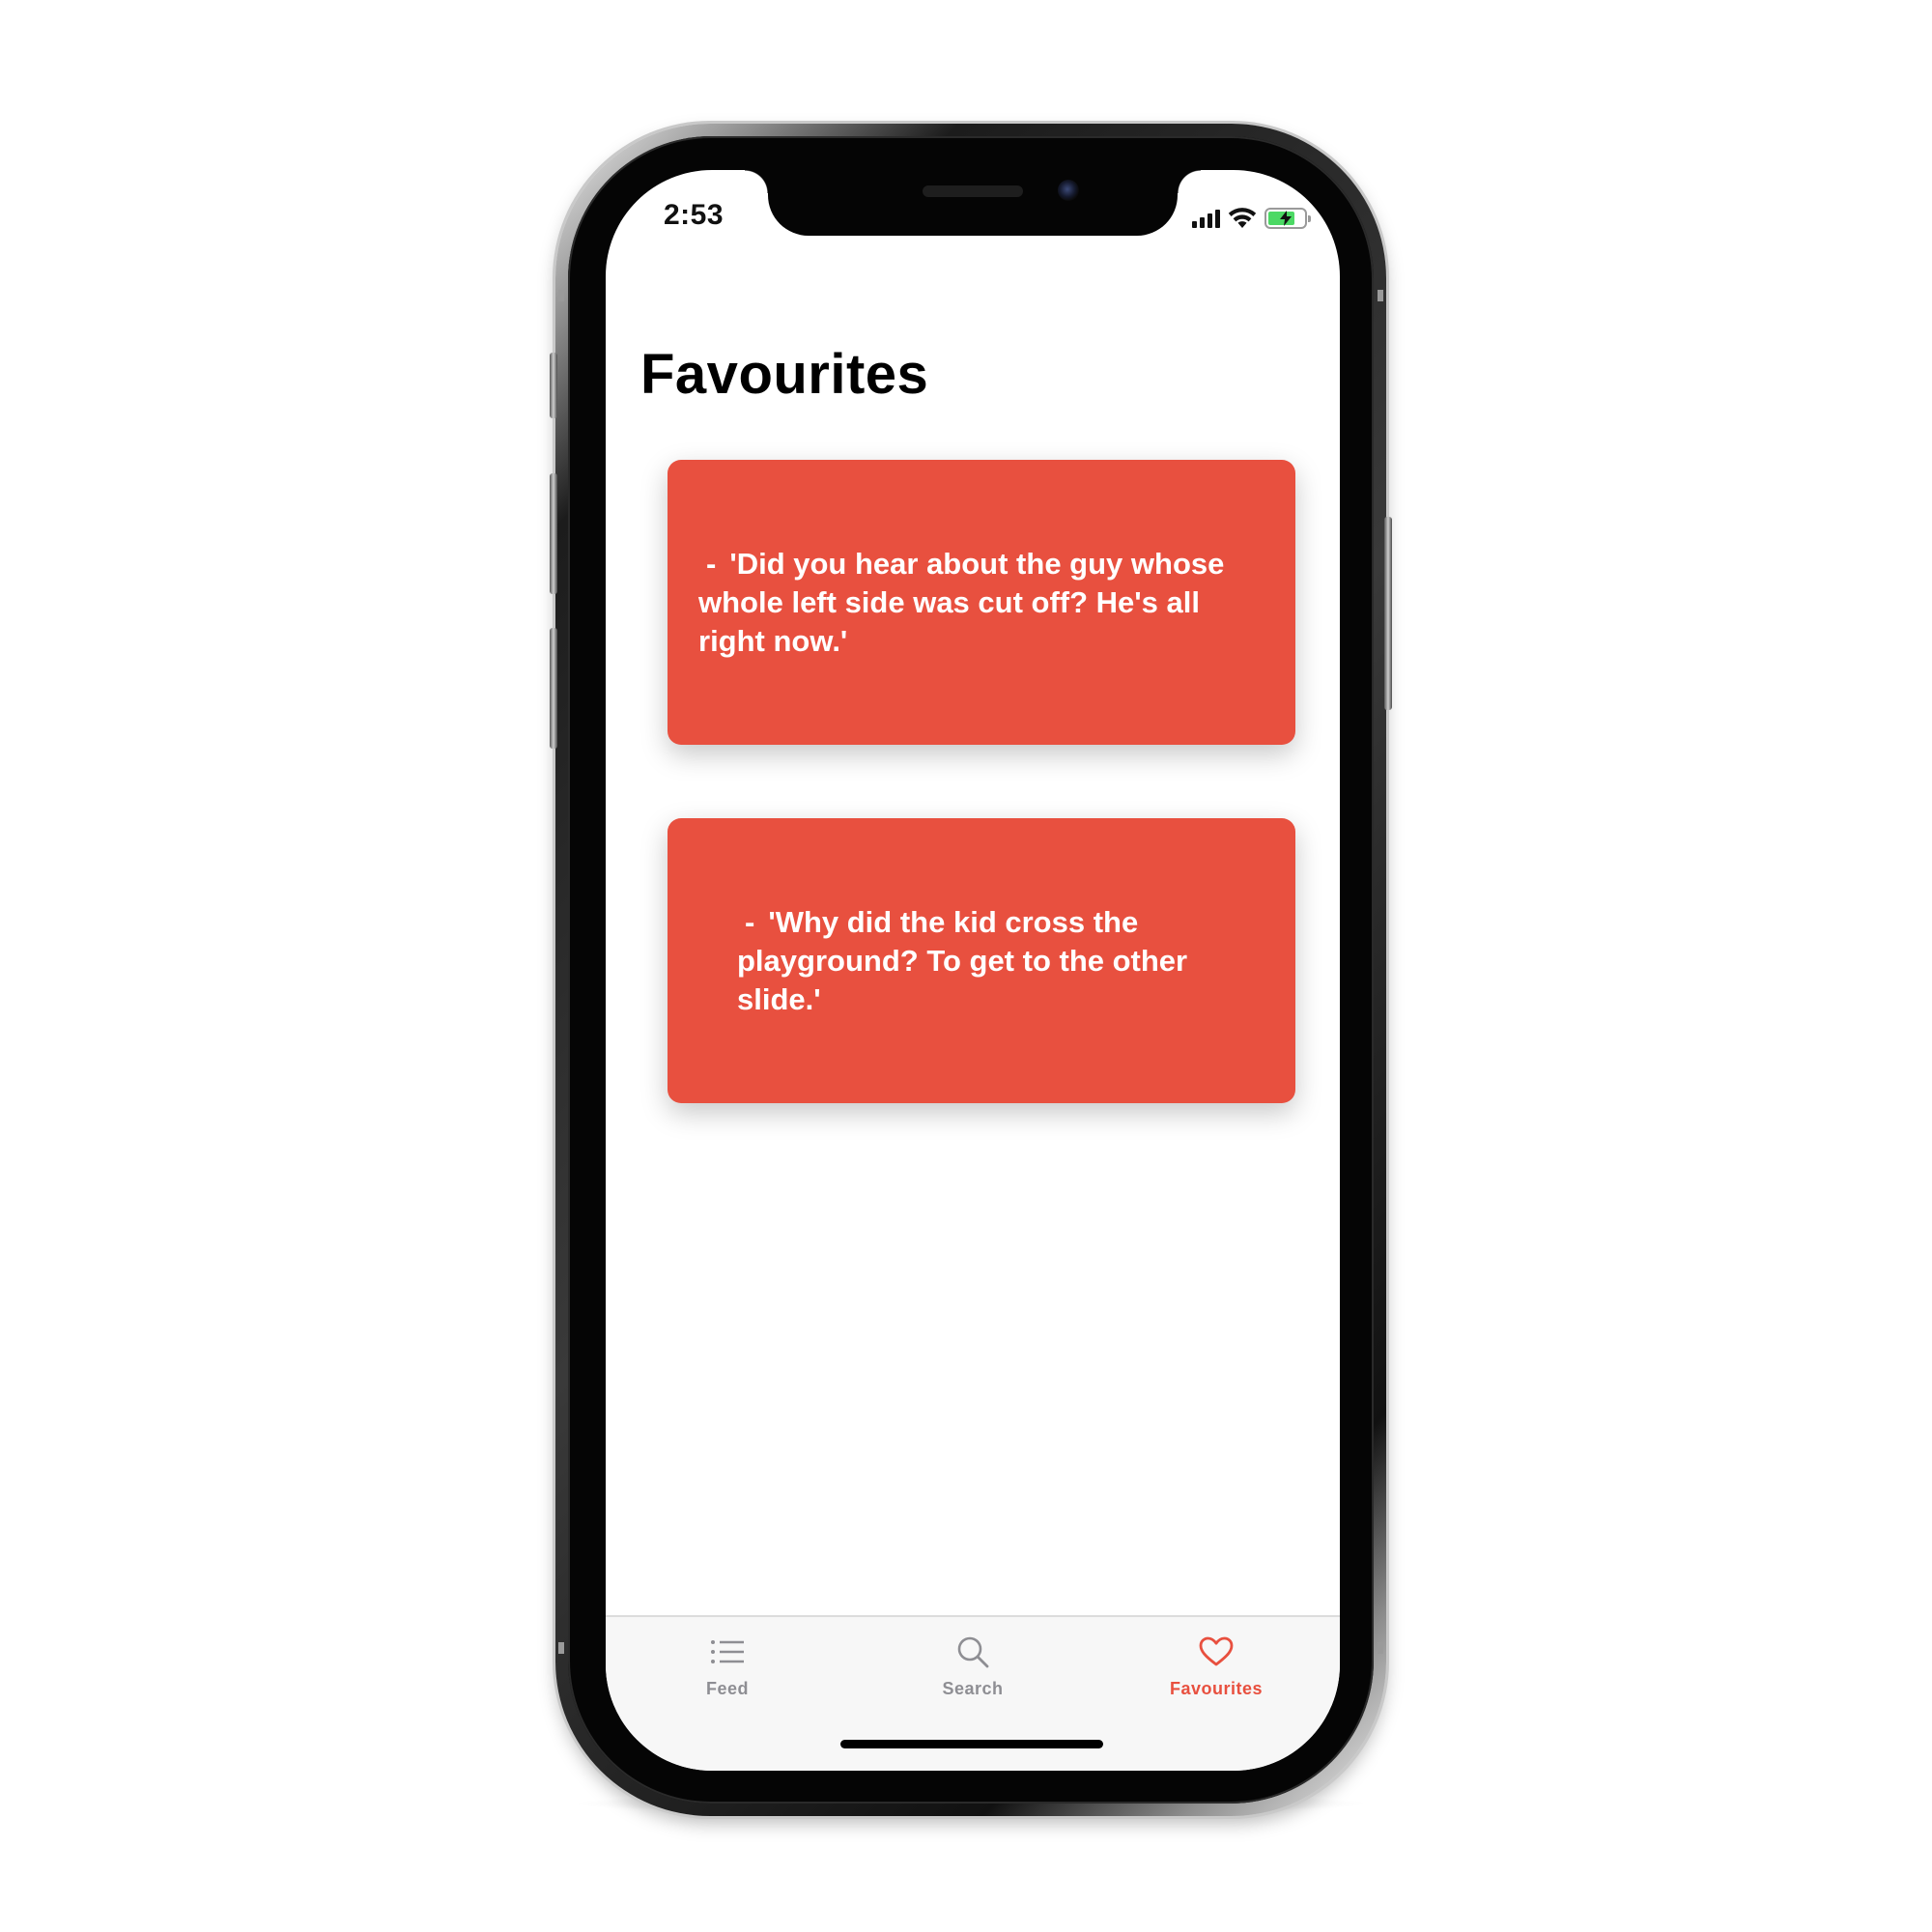  What do you see at coordinates (973, 203) in the screenshot?
I see `notch` at bounding box center [973, 203].